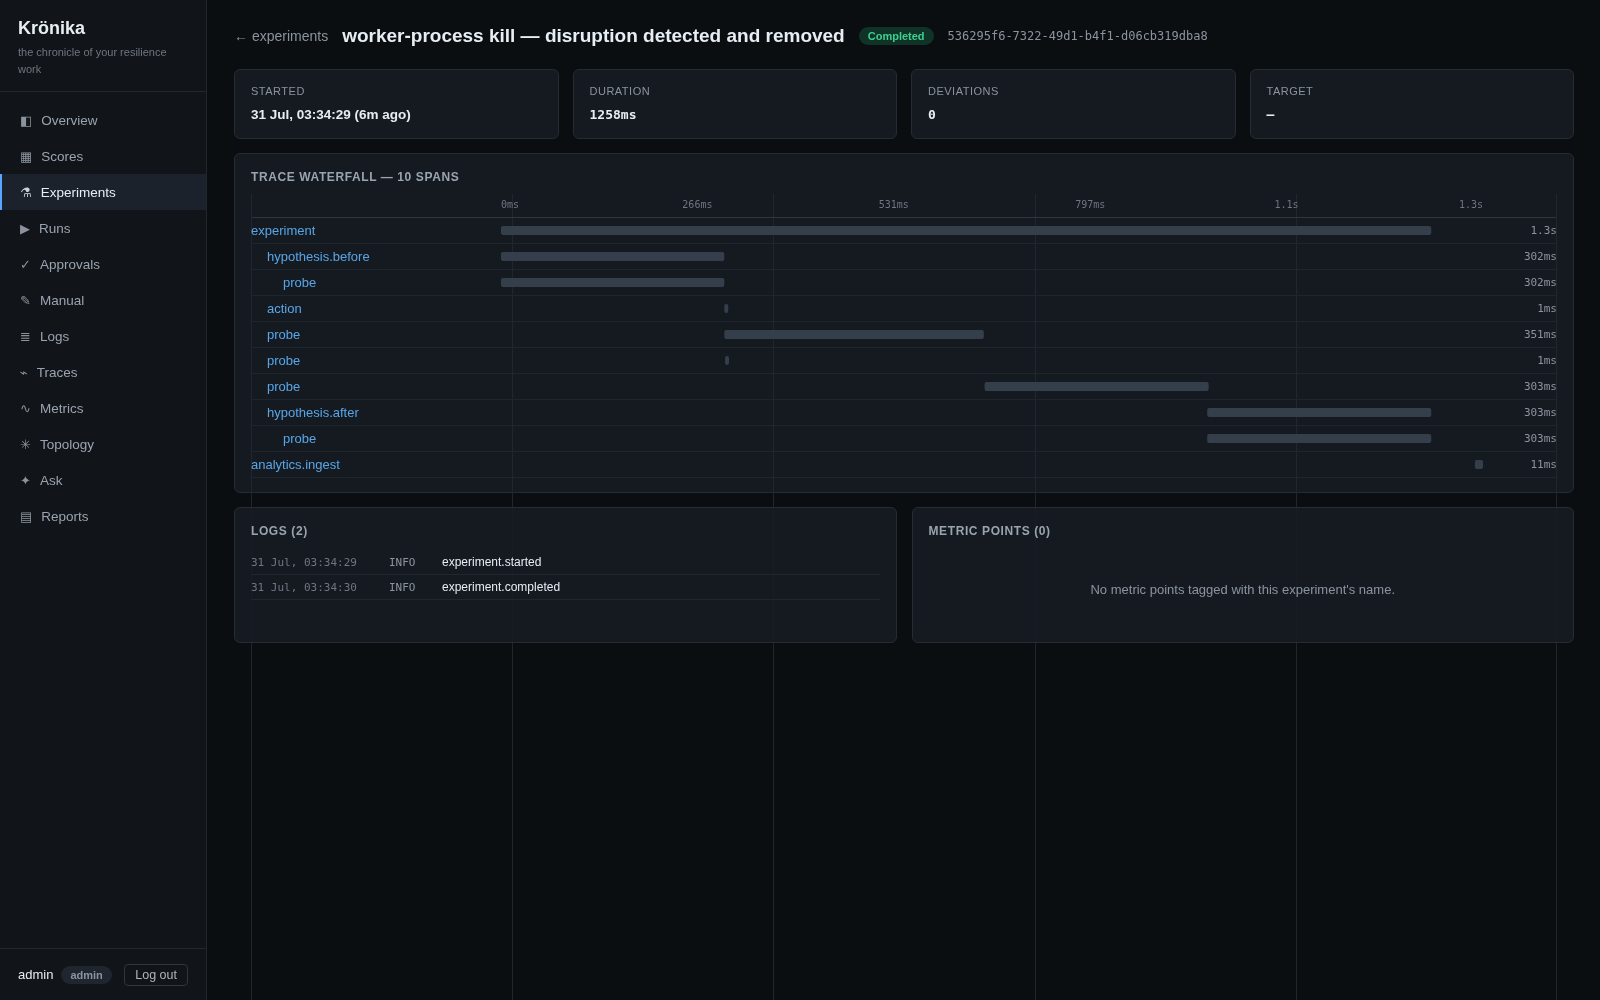 The height and width of the screenshot is (1000, 1600). I want to click on stat-label: DEVIATIONS, so click(964, 91).